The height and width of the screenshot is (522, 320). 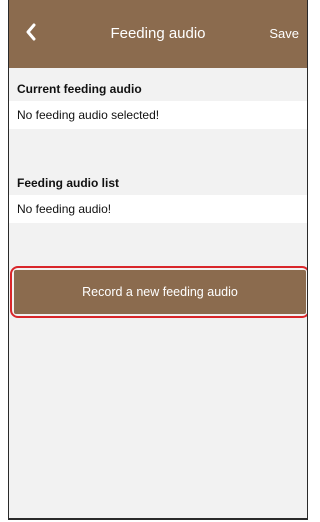 I want to click on back-button, so click(x=31, y=34).